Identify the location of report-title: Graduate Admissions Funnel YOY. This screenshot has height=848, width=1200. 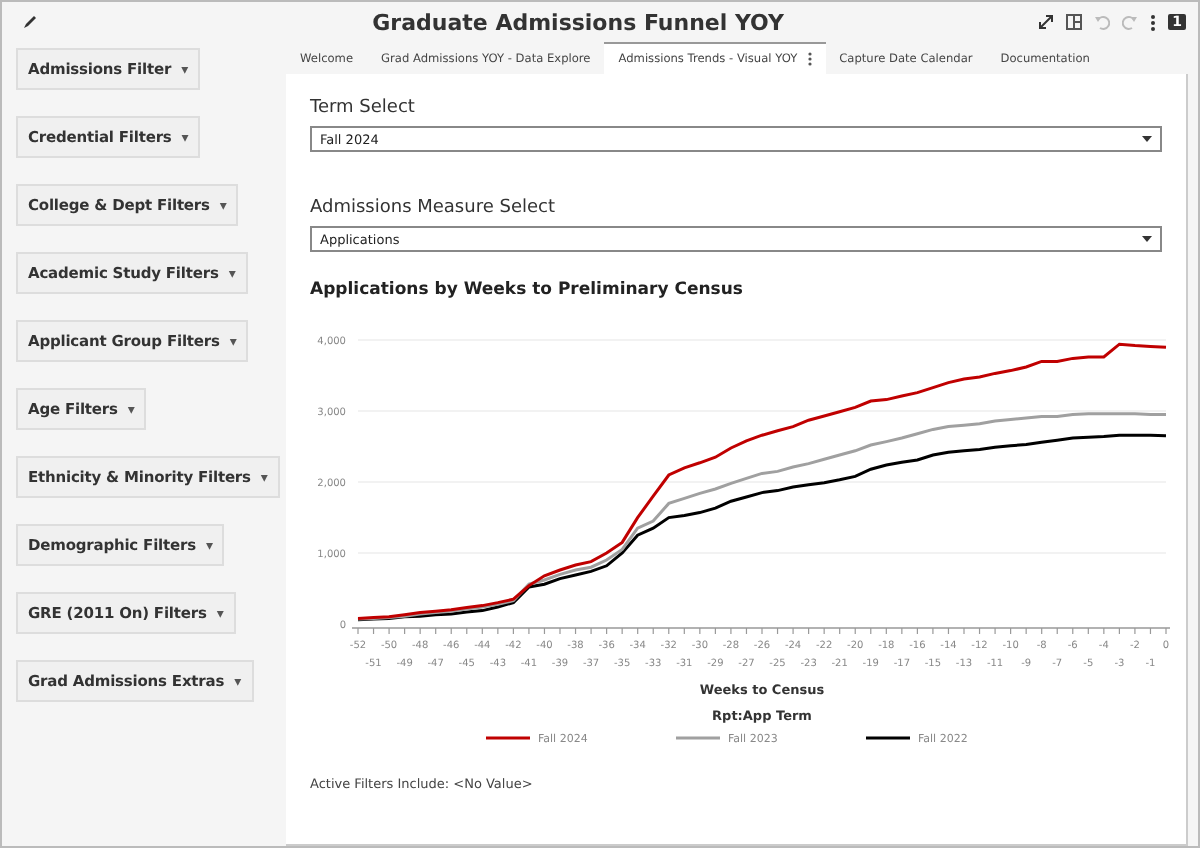
(578, 22).